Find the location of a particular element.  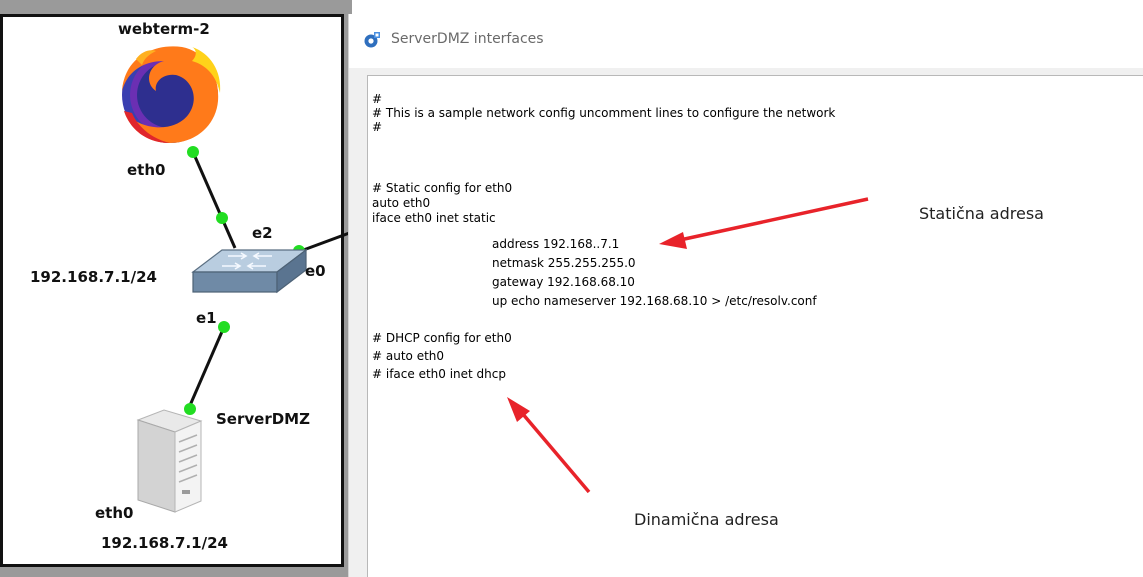

config-line: netmask 255.255.255.0 is located at coordinates (564, 263).